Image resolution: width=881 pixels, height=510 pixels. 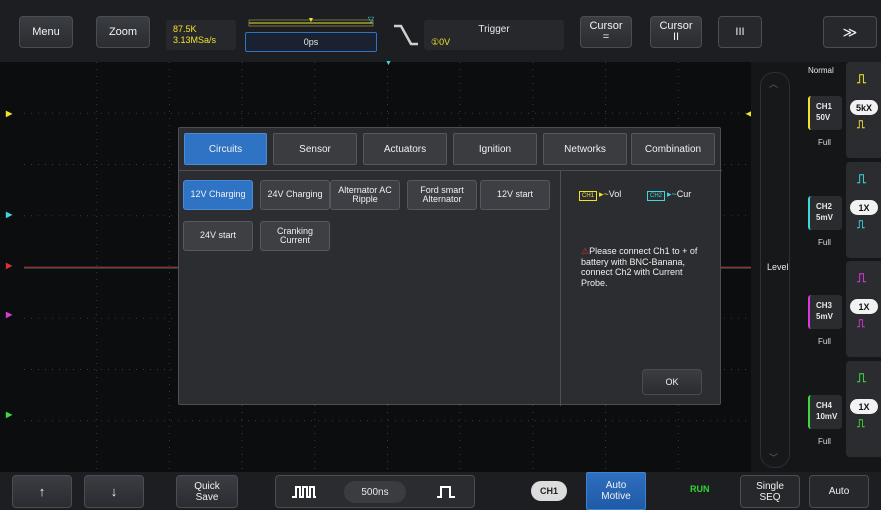 What do you see at coordinates (406, 35) in the screenshot?
I see `trigger-edge-icon` at bounding box center [406, 35].